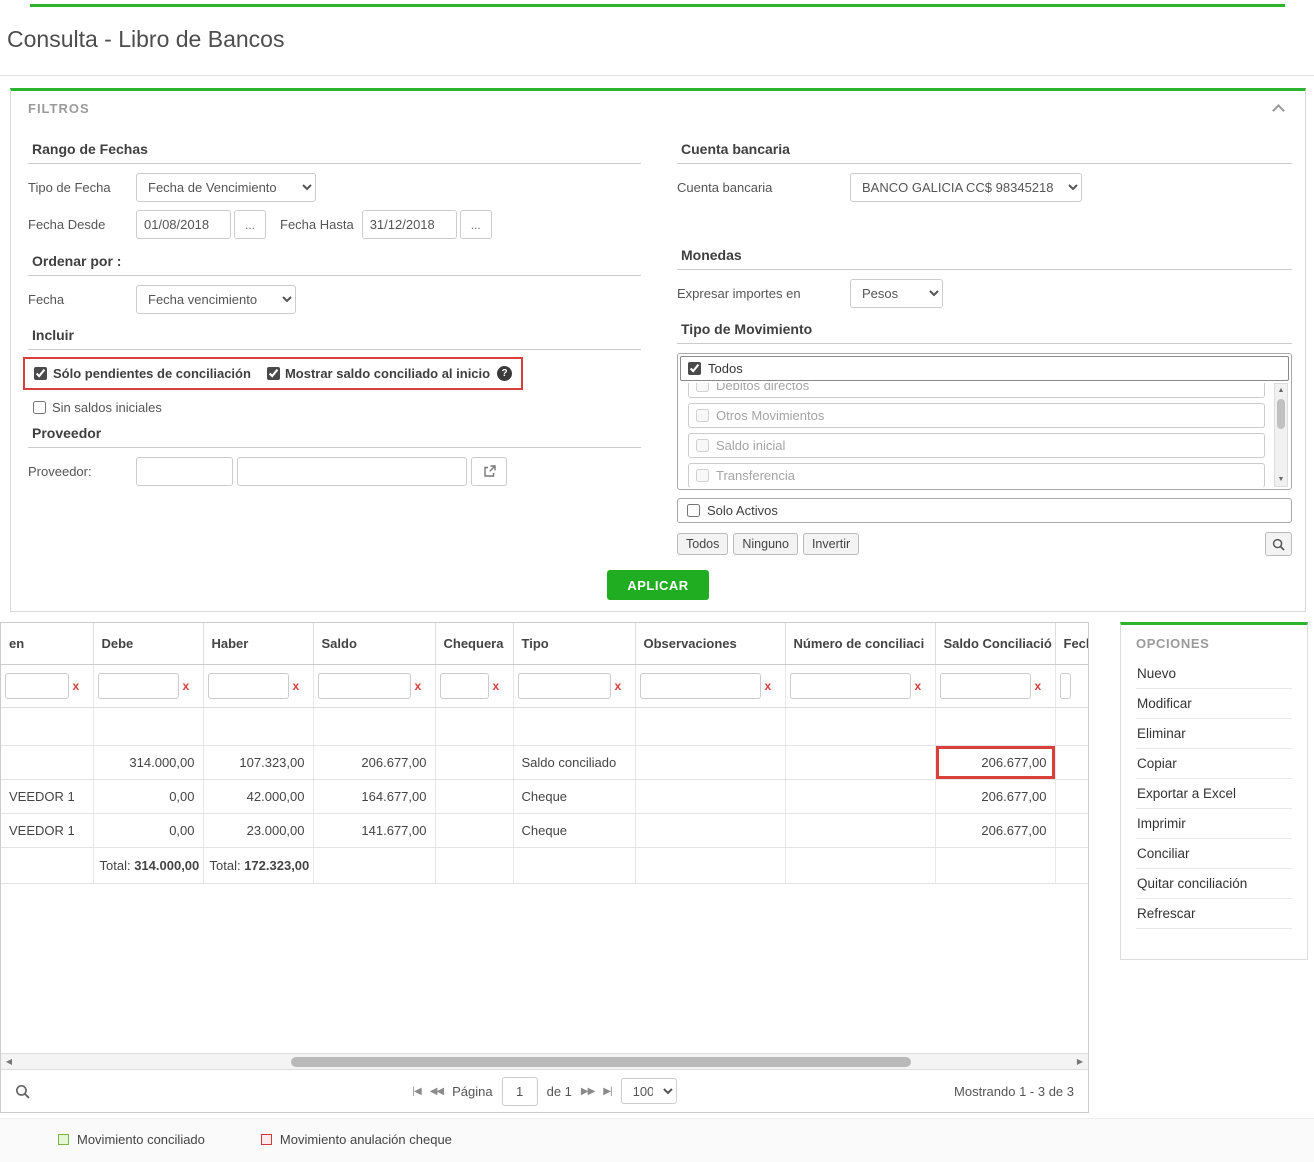 Image resolution: width=1314 pixels, height=1162 pixels. What do you see at coordinates (995, 644) in the screenshot?
I see `column-header-saldo-conciliacion: Saldo Conciliació` at bounding box center [995, 644].